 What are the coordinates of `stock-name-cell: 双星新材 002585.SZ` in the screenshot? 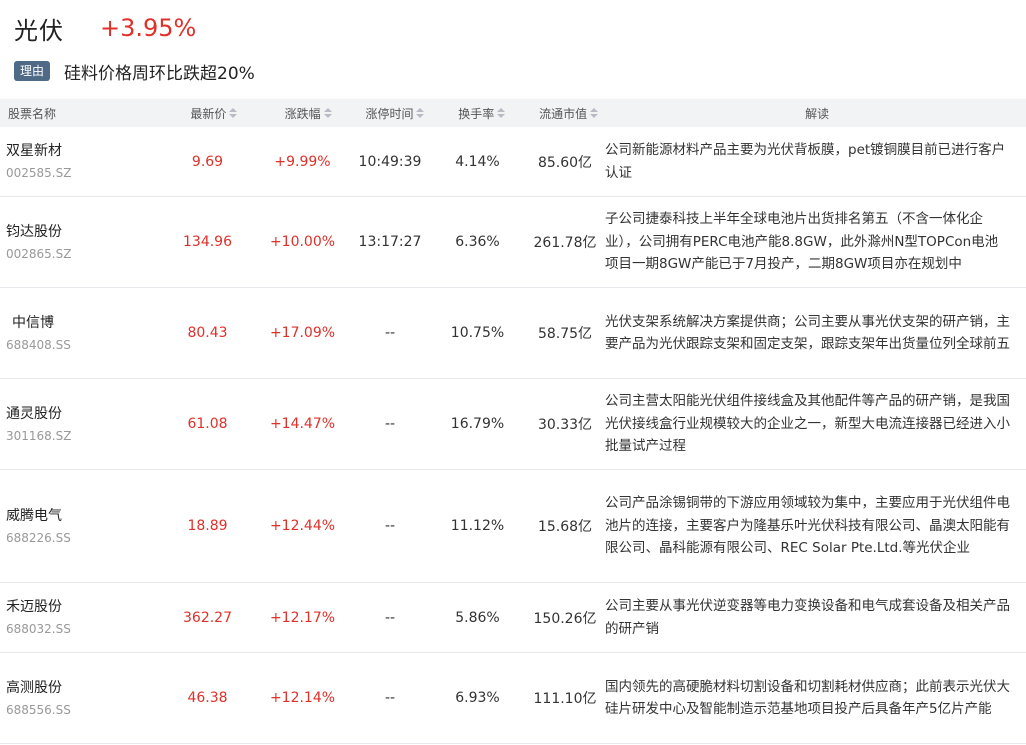 It's located at (80, 161).